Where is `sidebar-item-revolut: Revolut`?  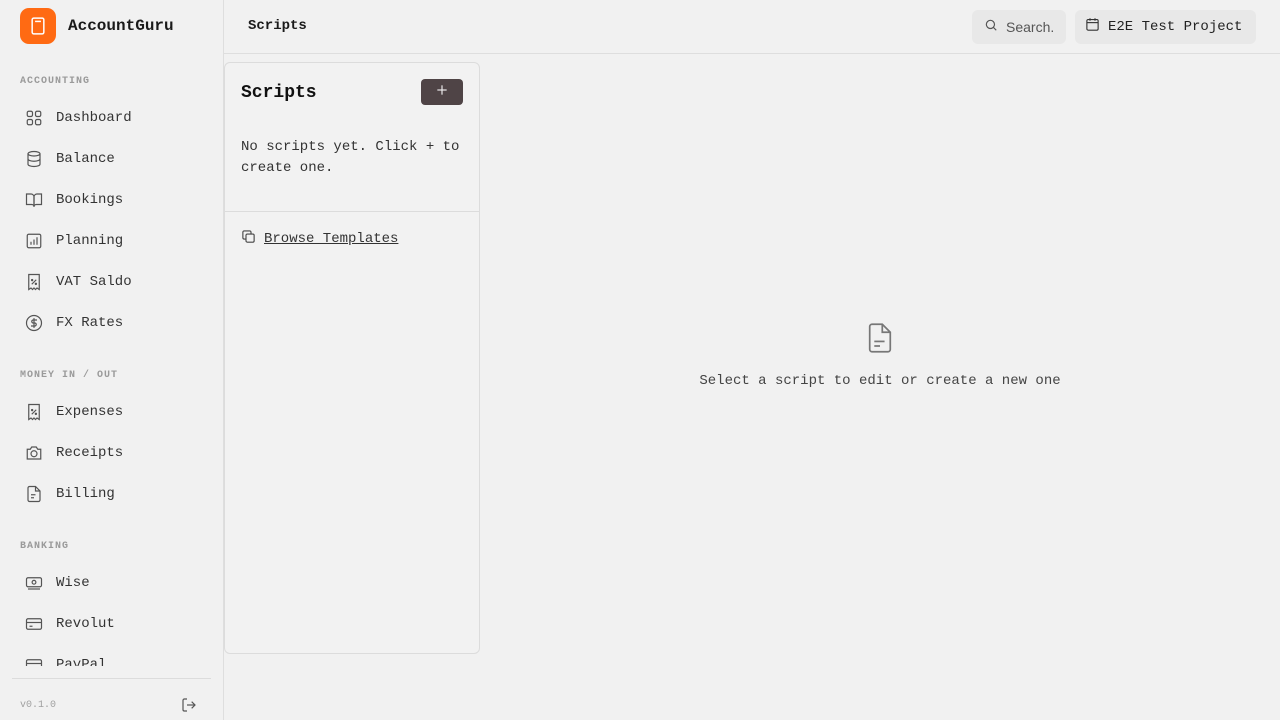
sidebar-item-revolut: Revolut is located at coordinates (112, 624).